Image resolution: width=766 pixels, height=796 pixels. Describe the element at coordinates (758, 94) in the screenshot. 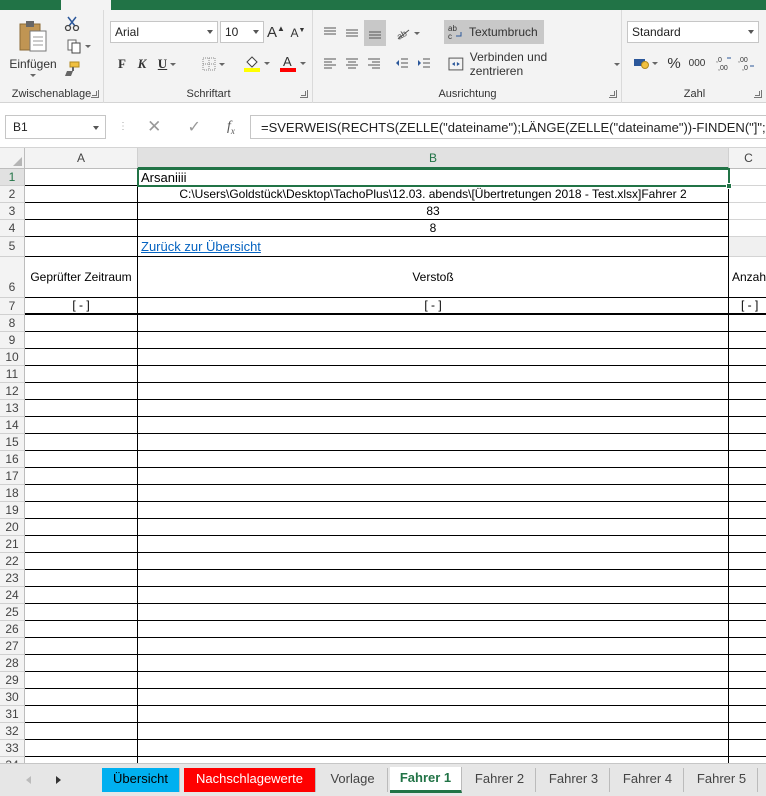

I see `number-launcher-icon` at that location.